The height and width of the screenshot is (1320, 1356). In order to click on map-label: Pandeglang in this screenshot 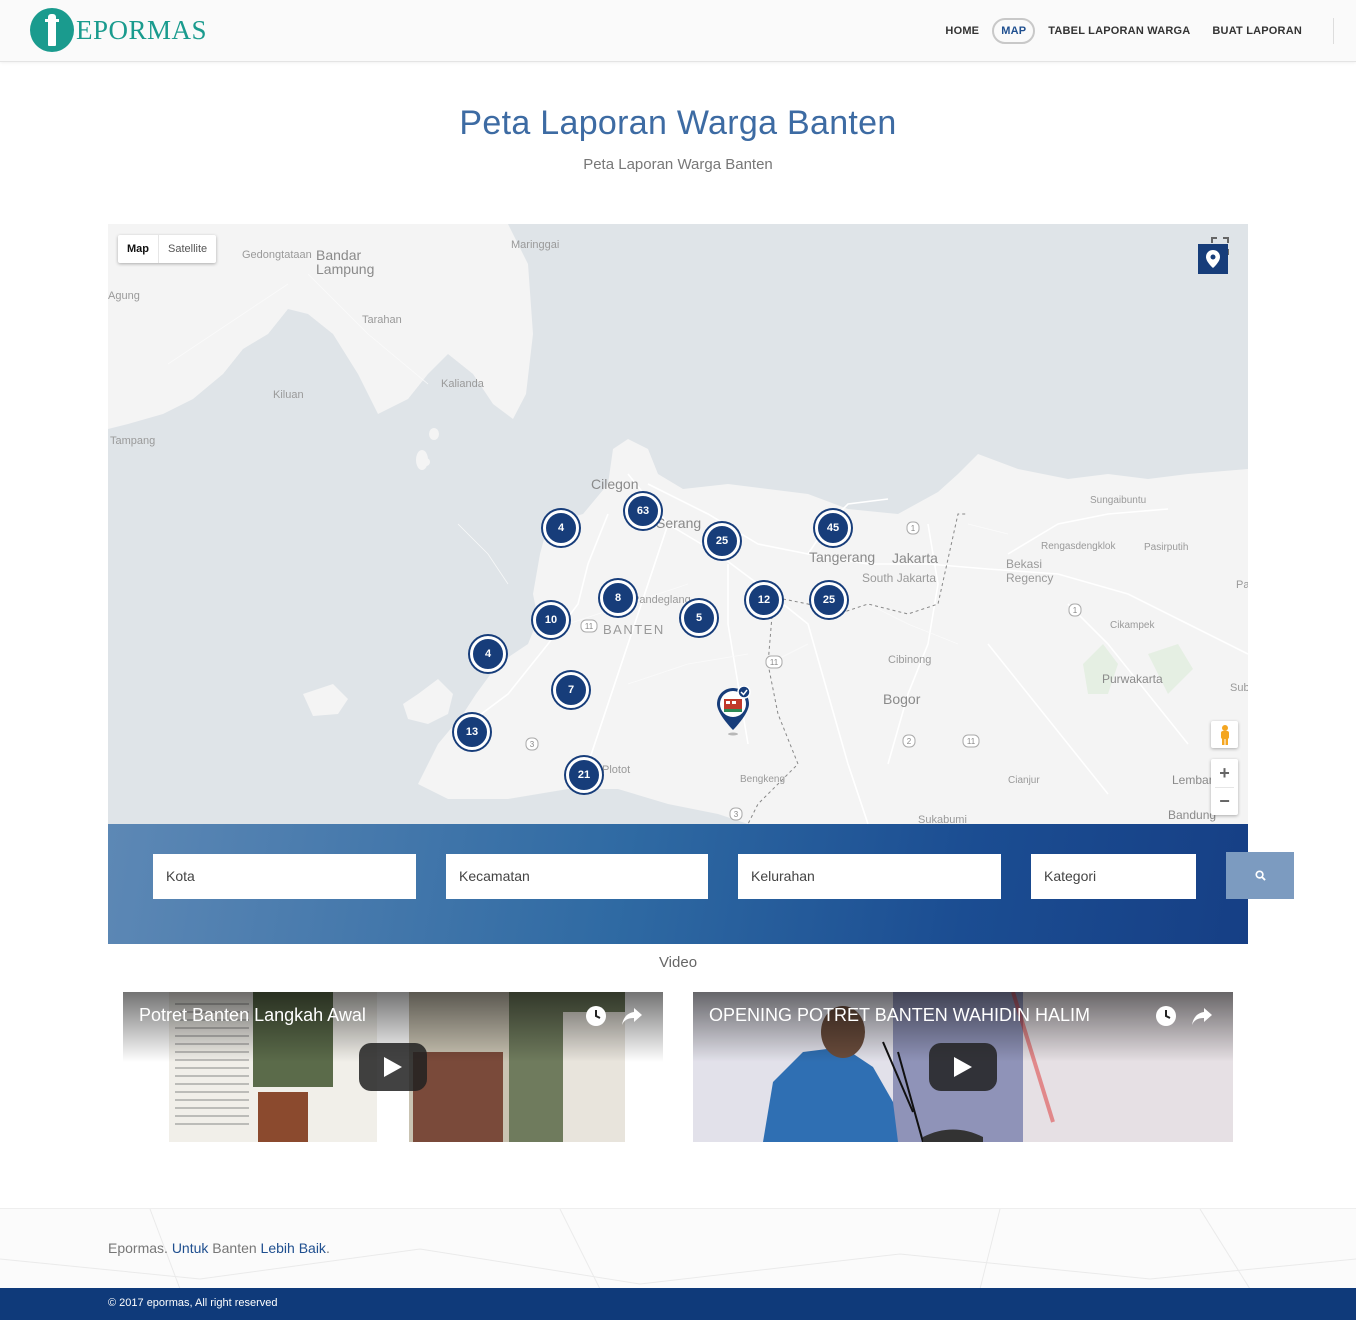, I will do `click(661, 600)`.